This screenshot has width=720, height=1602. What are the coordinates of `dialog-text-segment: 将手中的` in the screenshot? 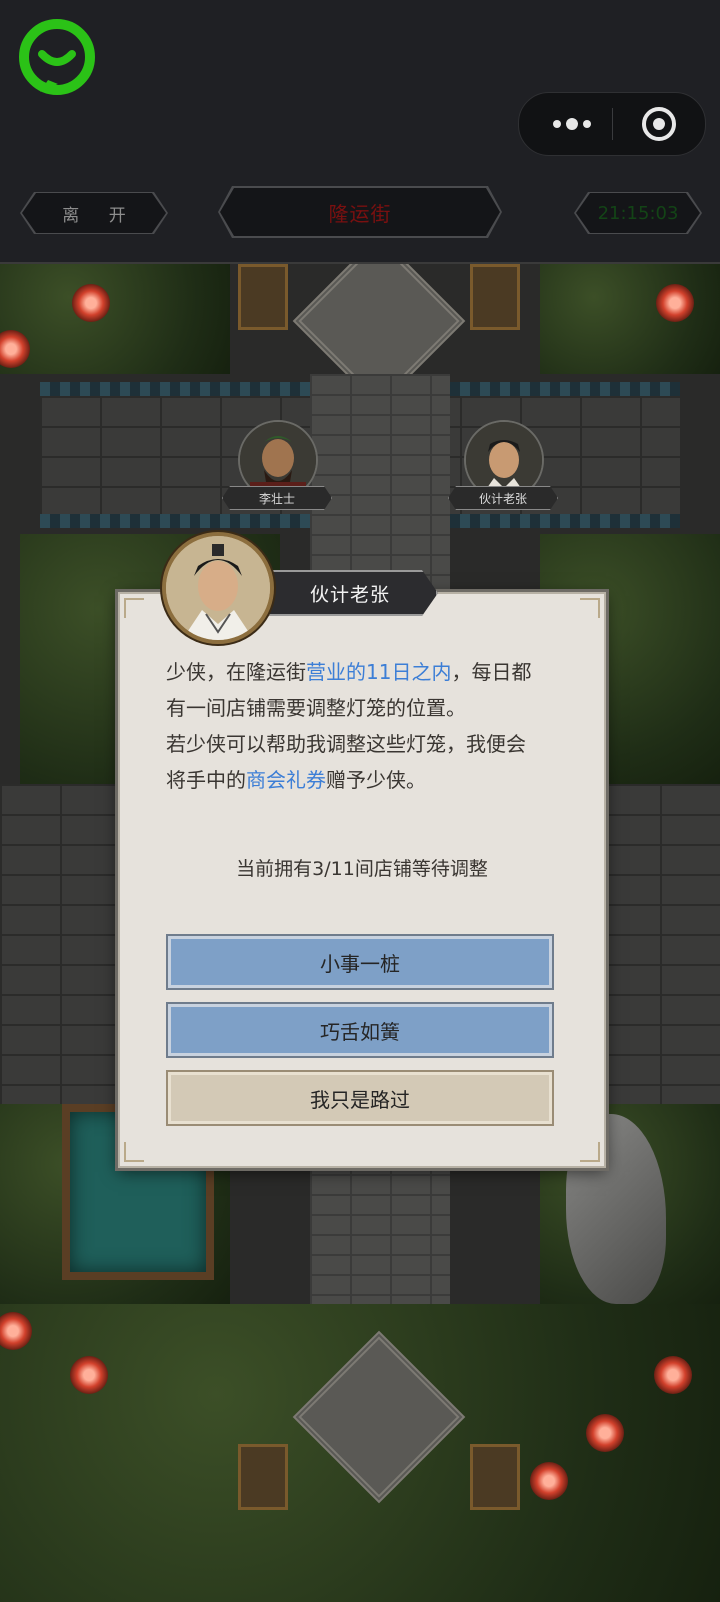 It's located at (206, 780).